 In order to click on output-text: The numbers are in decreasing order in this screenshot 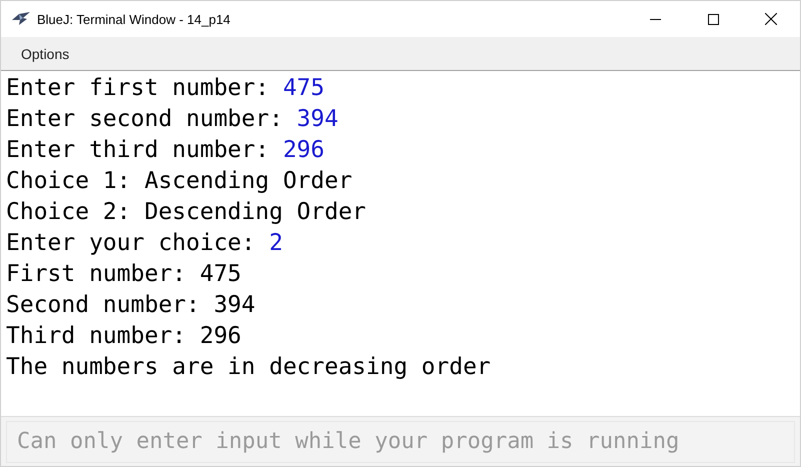, I will do `click(248, 367)`.